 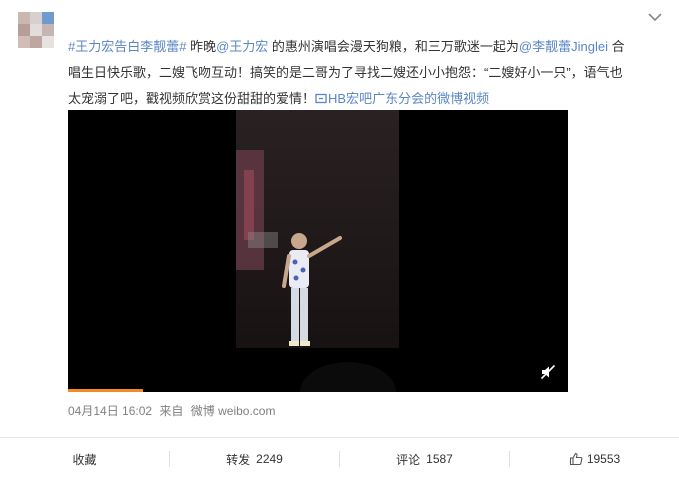 I want to click on comment-label: 评论, so click(x=408, y=459).